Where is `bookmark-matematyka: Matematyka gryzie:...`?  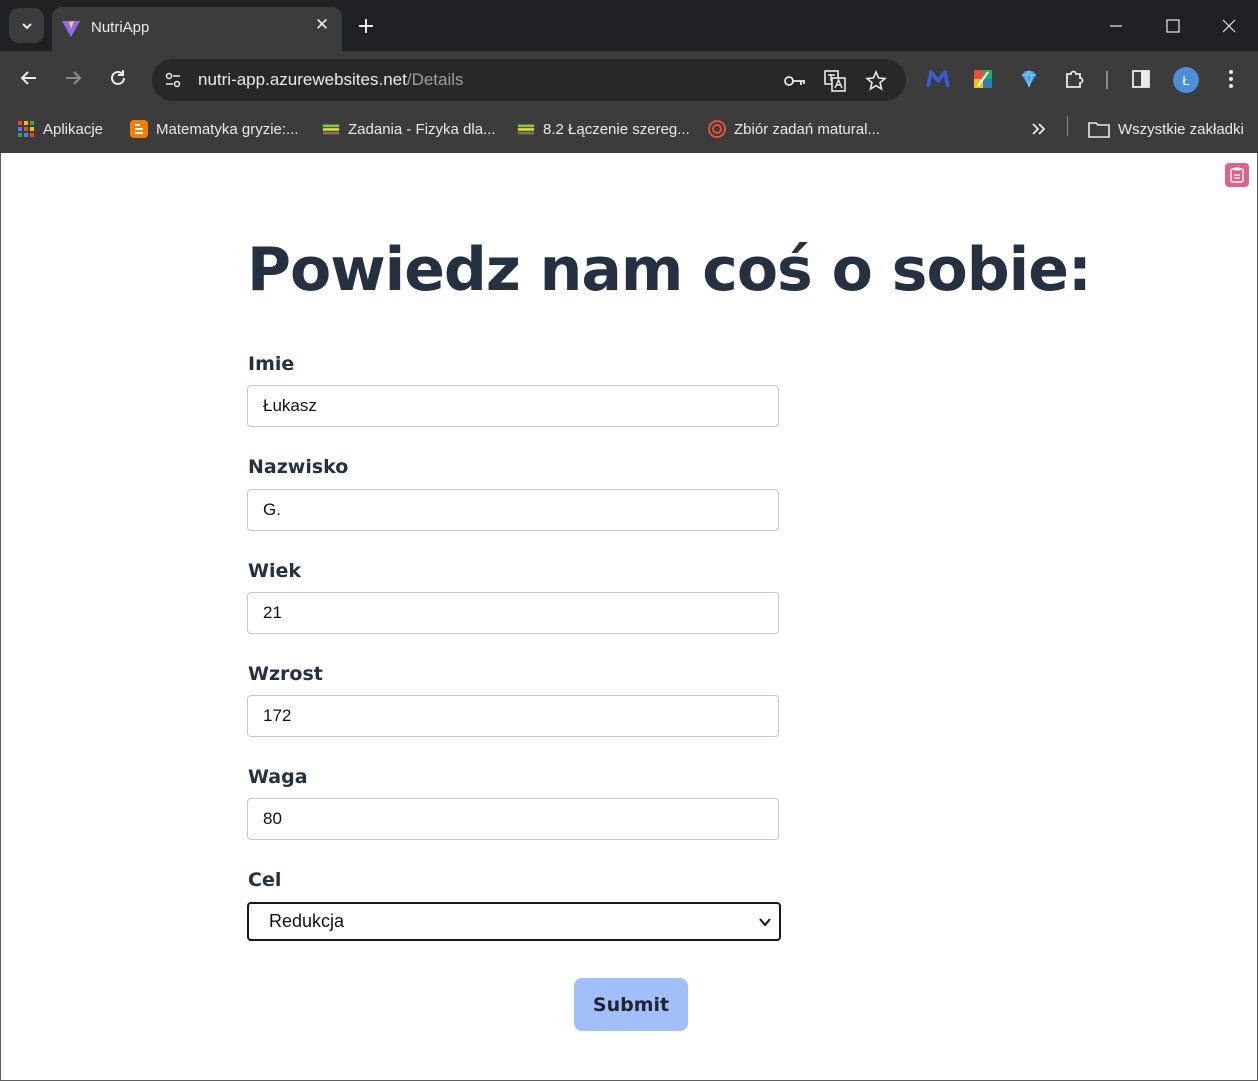 bookmark-matematyka: Matematyka gryzie:... is located at coordinates (214, 129).